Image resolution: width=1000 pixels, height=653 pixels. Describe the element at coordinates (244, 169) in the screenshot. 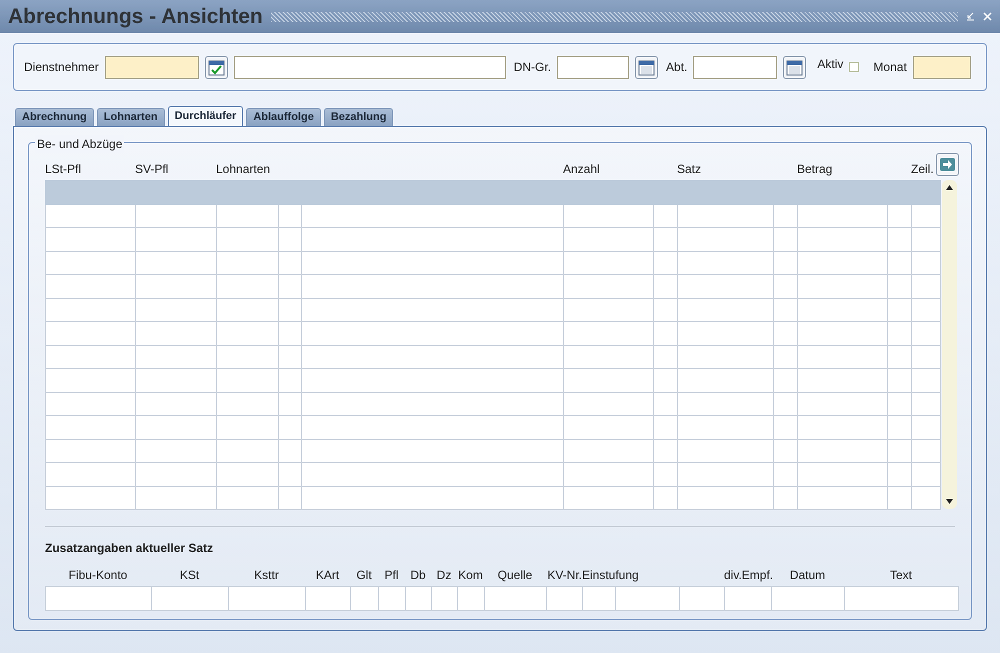

I see `column-header: Lohnarten` at that location.